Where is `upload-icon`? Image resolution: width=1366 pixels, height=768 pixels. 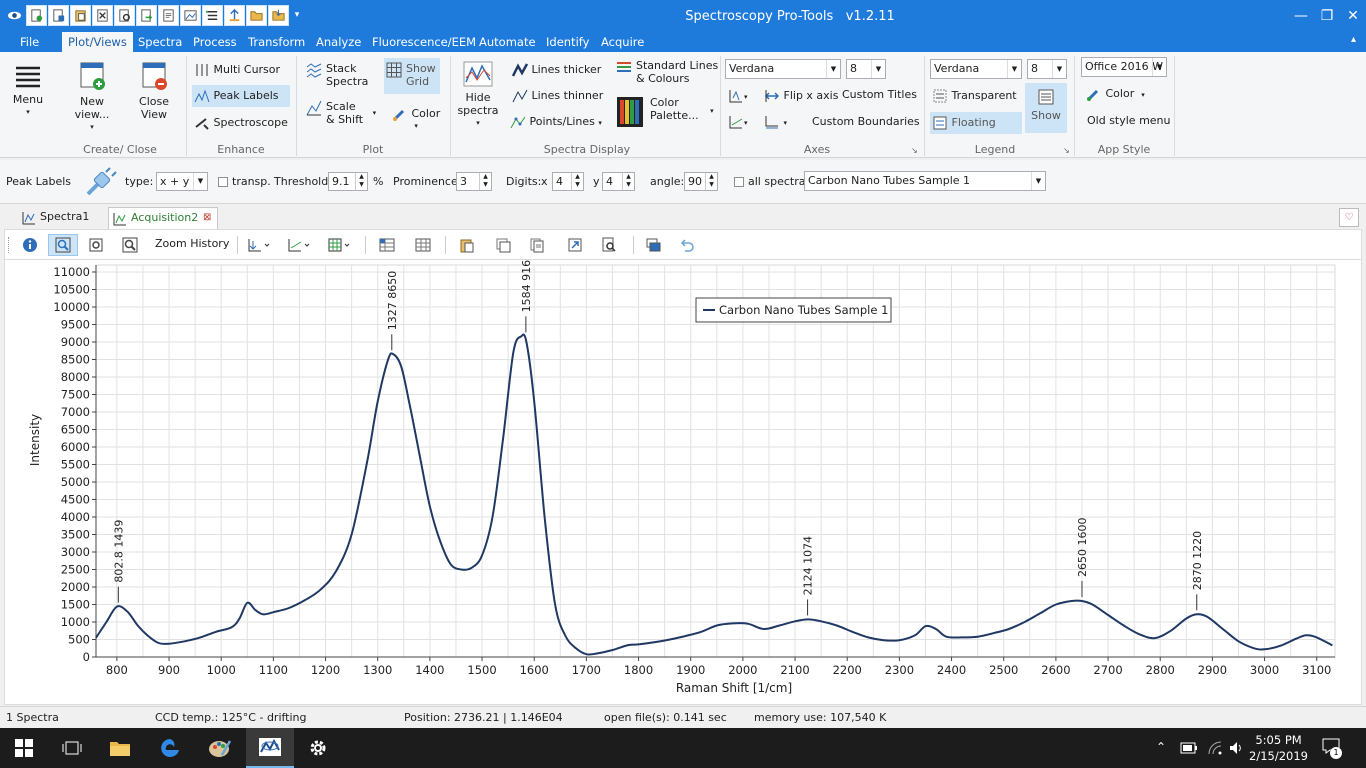 upload-icon is located at coordinates (234, 15).